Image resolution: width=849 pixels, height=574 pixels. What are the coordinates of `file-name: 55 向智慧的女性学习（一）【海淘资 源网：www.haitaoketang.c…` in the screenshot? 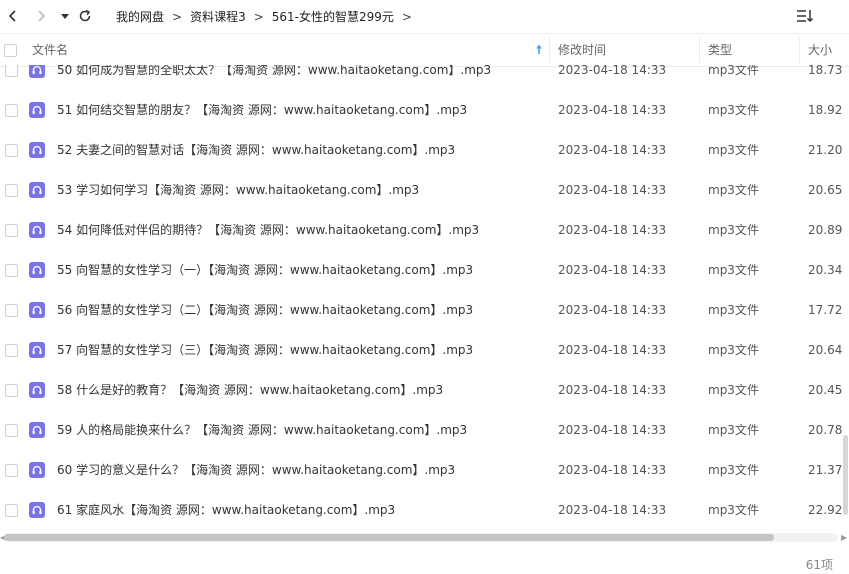 It's located at (265, 270).